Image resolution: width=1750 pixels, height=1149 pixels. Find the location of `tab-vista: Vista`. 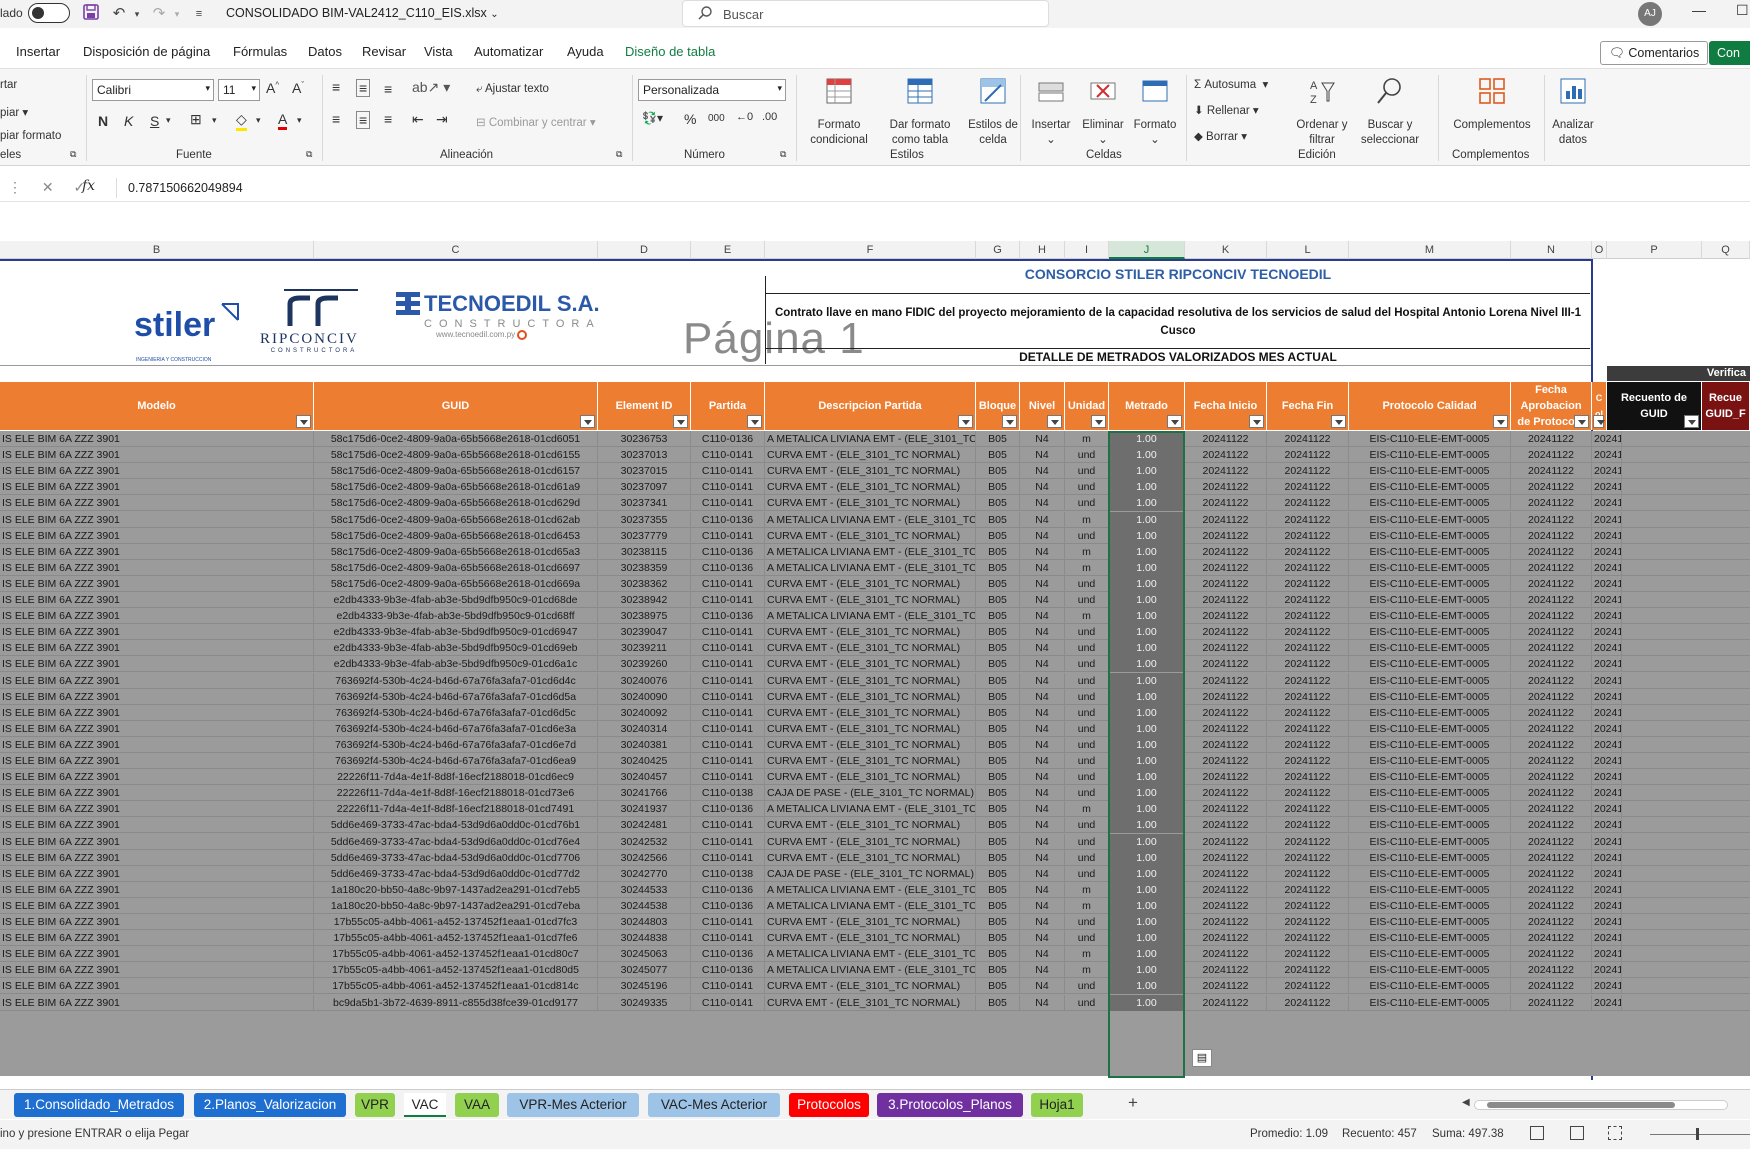

tab-vista: Vista is located at coordinates (438, 51).